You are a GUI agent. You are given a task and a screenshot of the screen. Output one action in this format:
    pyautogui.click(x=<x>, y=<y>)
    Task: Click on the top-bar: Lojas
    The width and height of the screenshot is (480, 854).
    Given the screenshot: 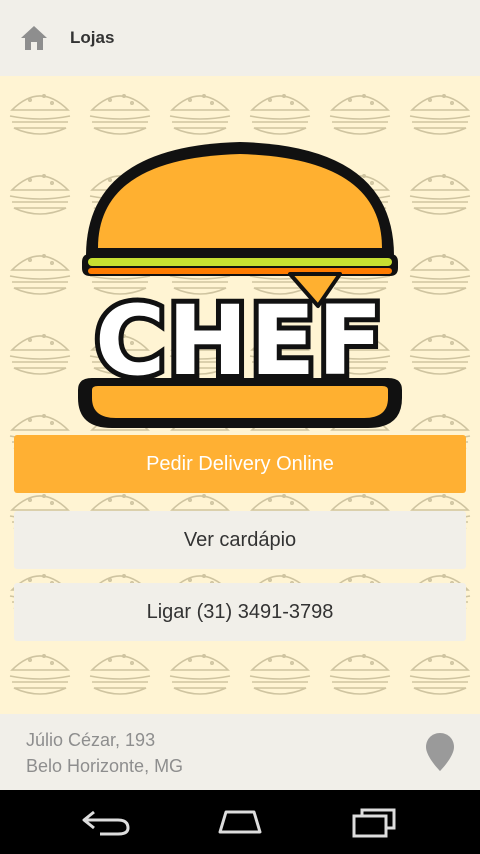 What is the action you would take?
    pyautogui.click(x=240, y=38)
    